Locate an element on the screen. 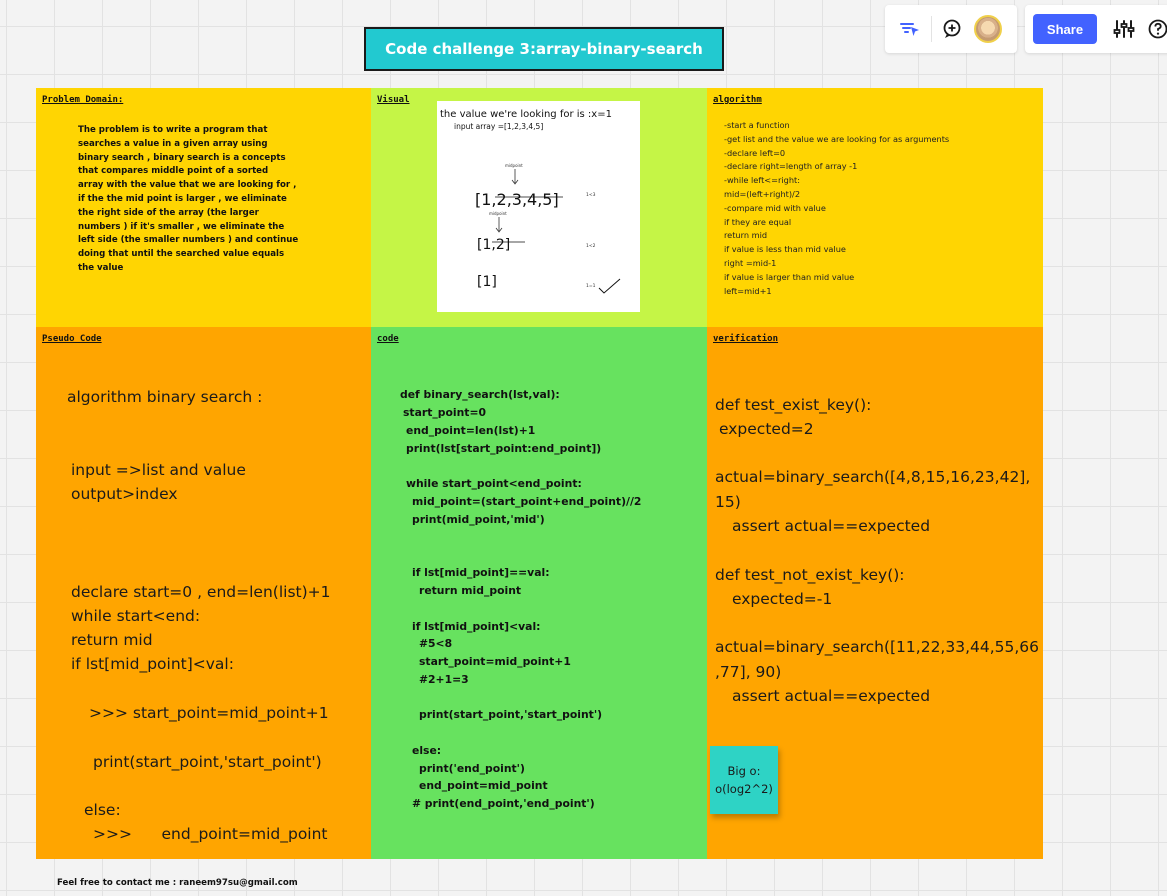 The height and width of the screenshot is (896, 1167). visual-input: input array =[1,2,3,4,5] is located at coordinates (498, 126).